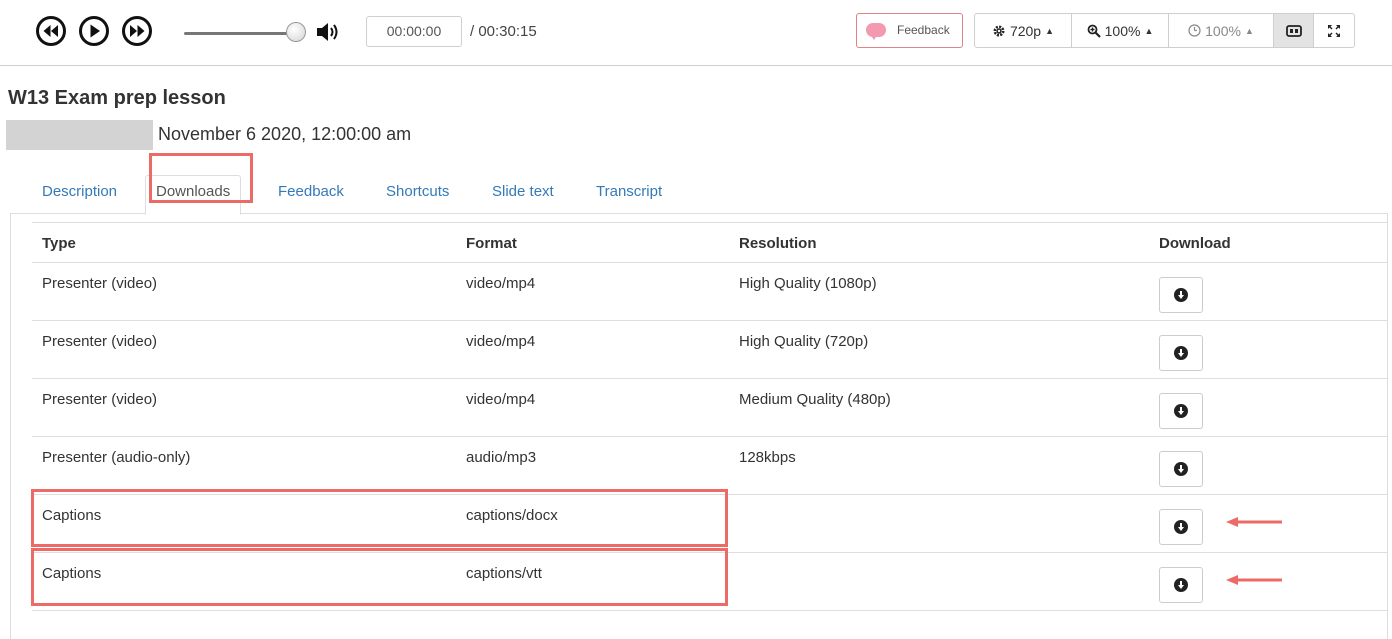 Image resolution: width=1392 pixels, height=639 pixels. What do you see at coordinates (939, 242) in the screenshot?
I see `column-header-resolution: Resolution` at bounding box center [939, 242].